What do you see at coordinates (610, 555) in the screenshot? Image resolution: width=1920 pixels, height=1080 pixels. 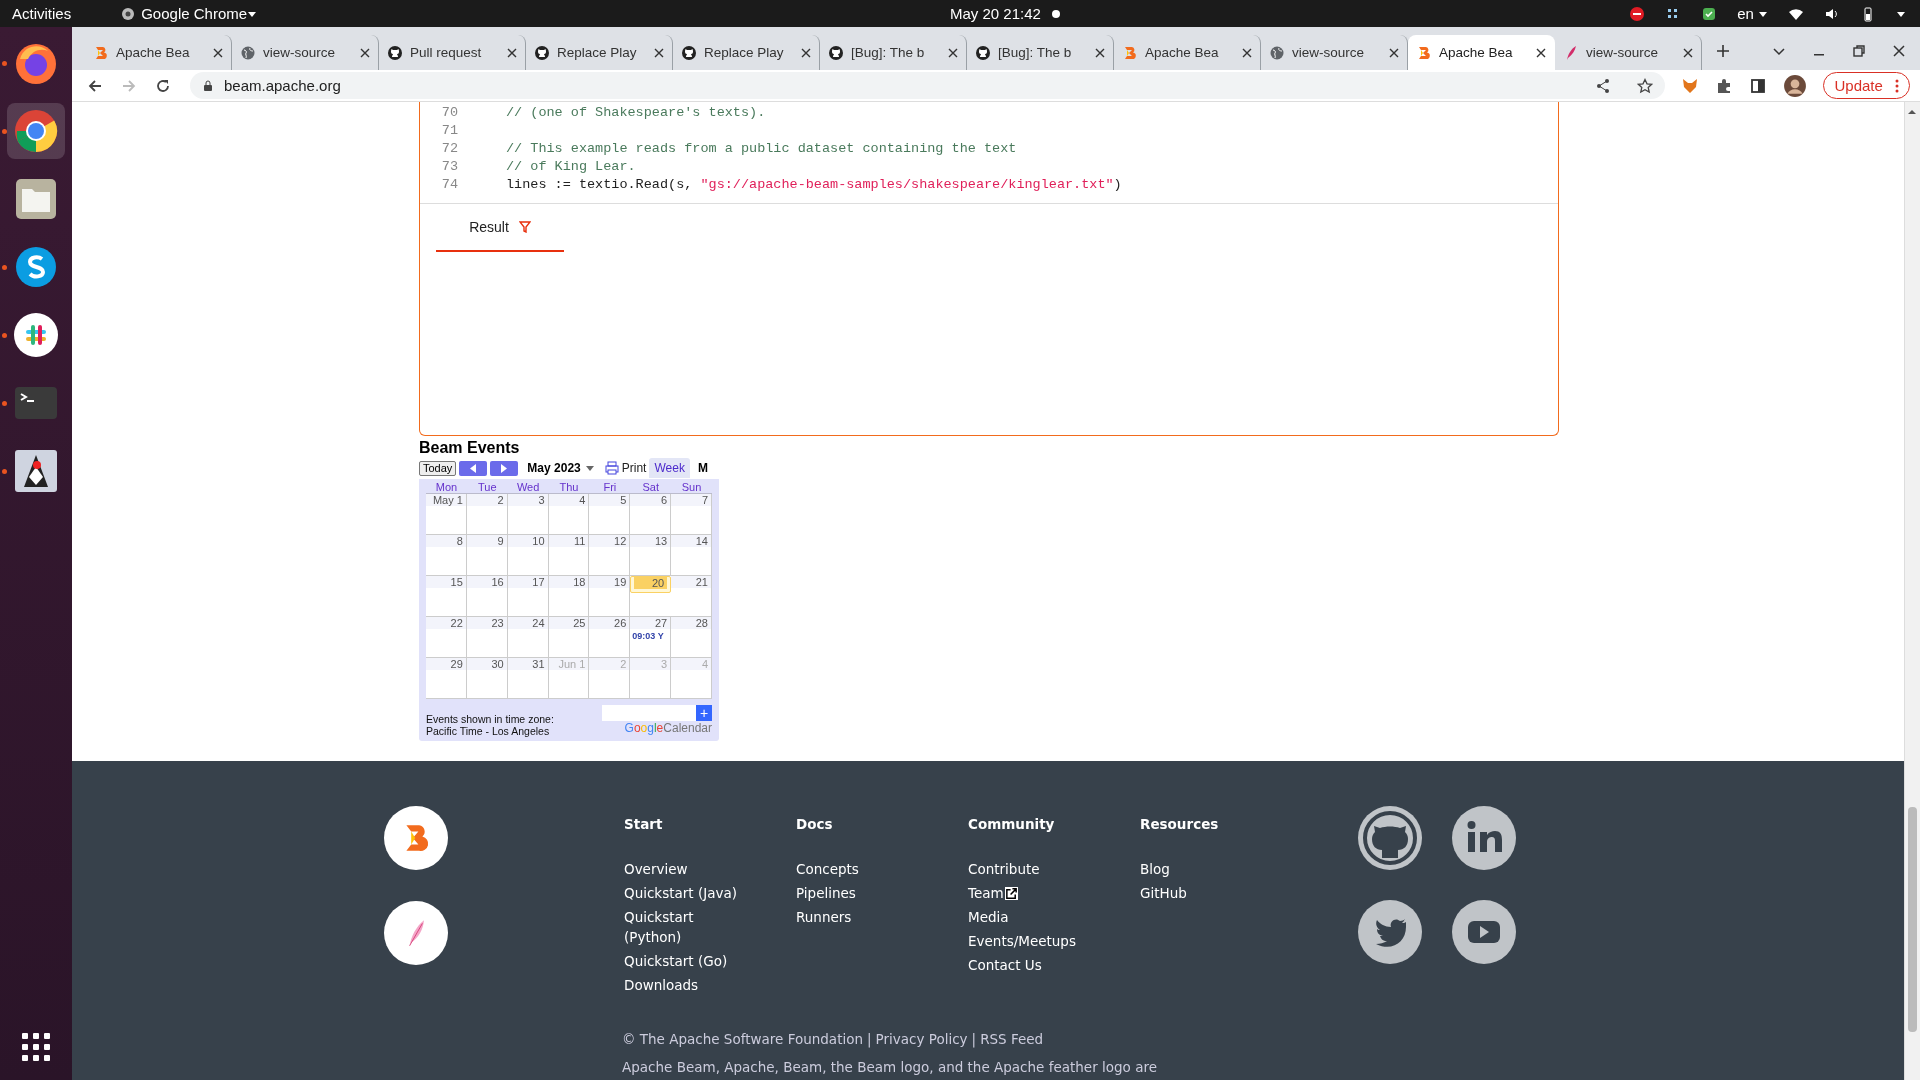 I see `day-cell: 12` at bounding box center [610, 555].